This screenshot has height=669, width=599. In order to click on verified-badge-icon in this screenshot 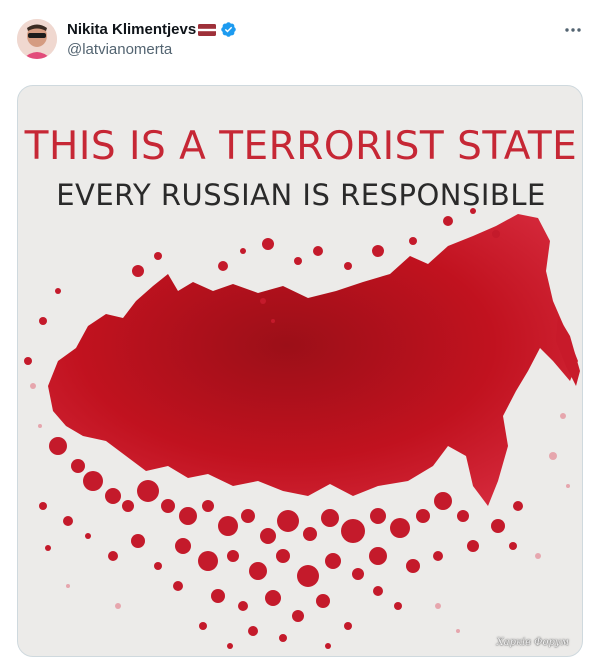, I will do `click(228, 29)`.